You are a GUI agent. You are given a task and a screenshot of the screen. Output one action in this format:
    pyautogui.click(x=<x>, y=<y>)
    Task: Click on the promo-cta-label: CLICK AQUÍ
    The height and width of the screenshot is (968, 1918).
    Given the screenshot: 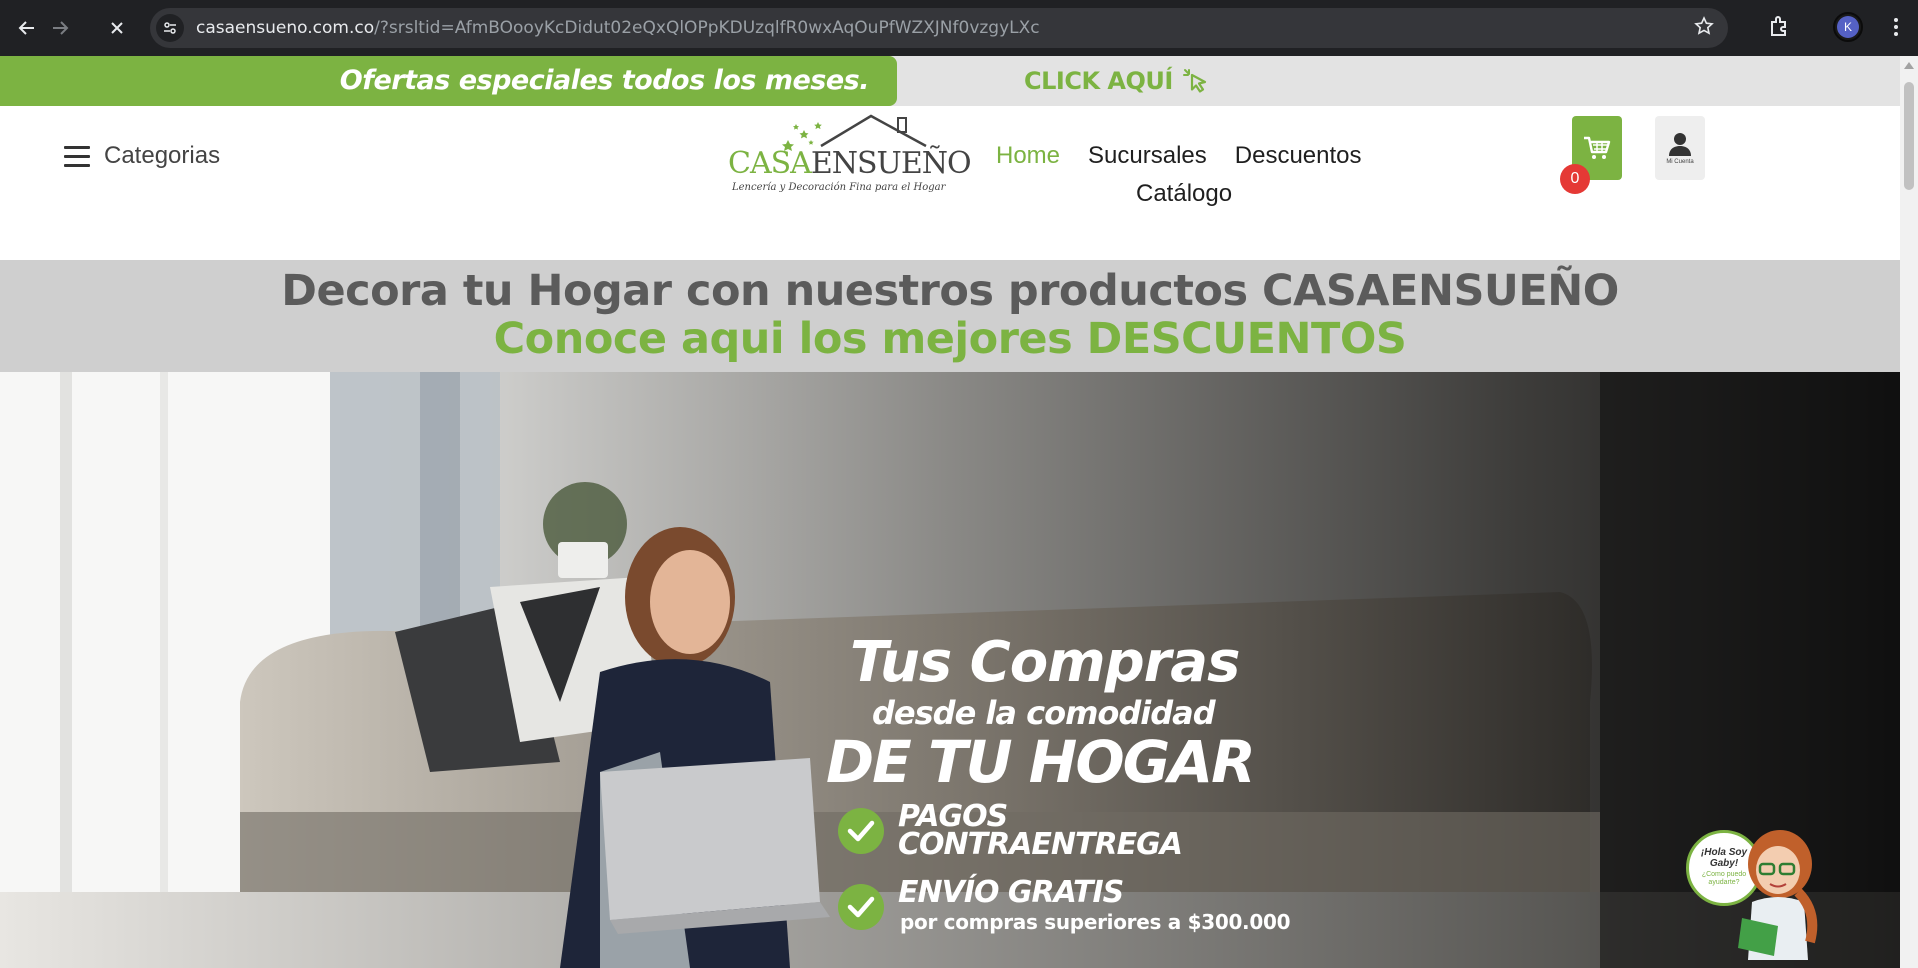 What is the action you would take?
    pyautogui.click(x=1098, y=81)
    